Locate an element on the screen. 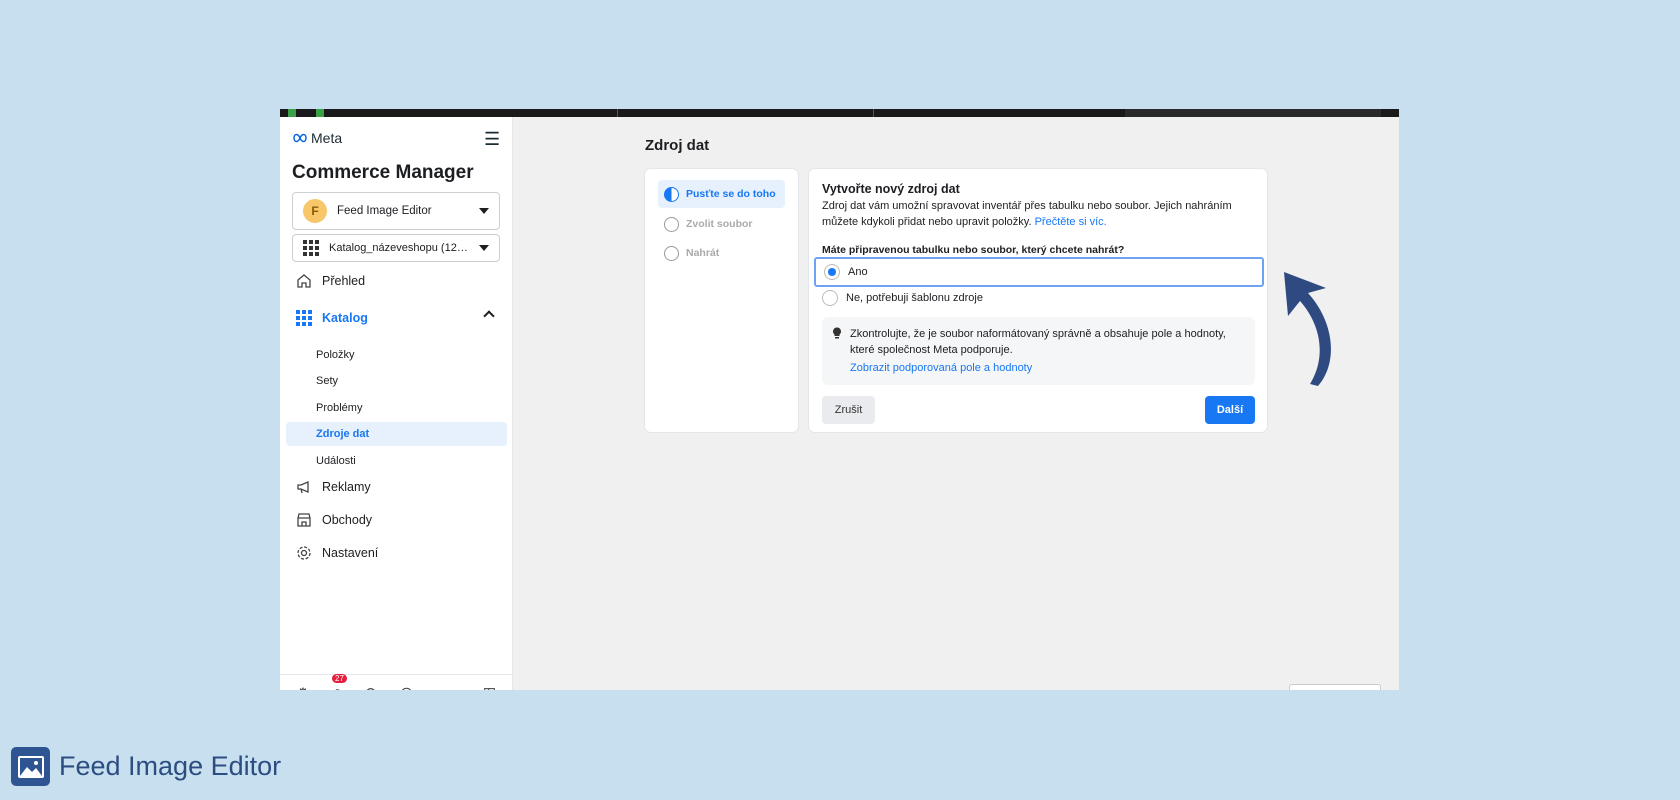  nav-ads-label: Reklamy is located at coordinates (346, 487).